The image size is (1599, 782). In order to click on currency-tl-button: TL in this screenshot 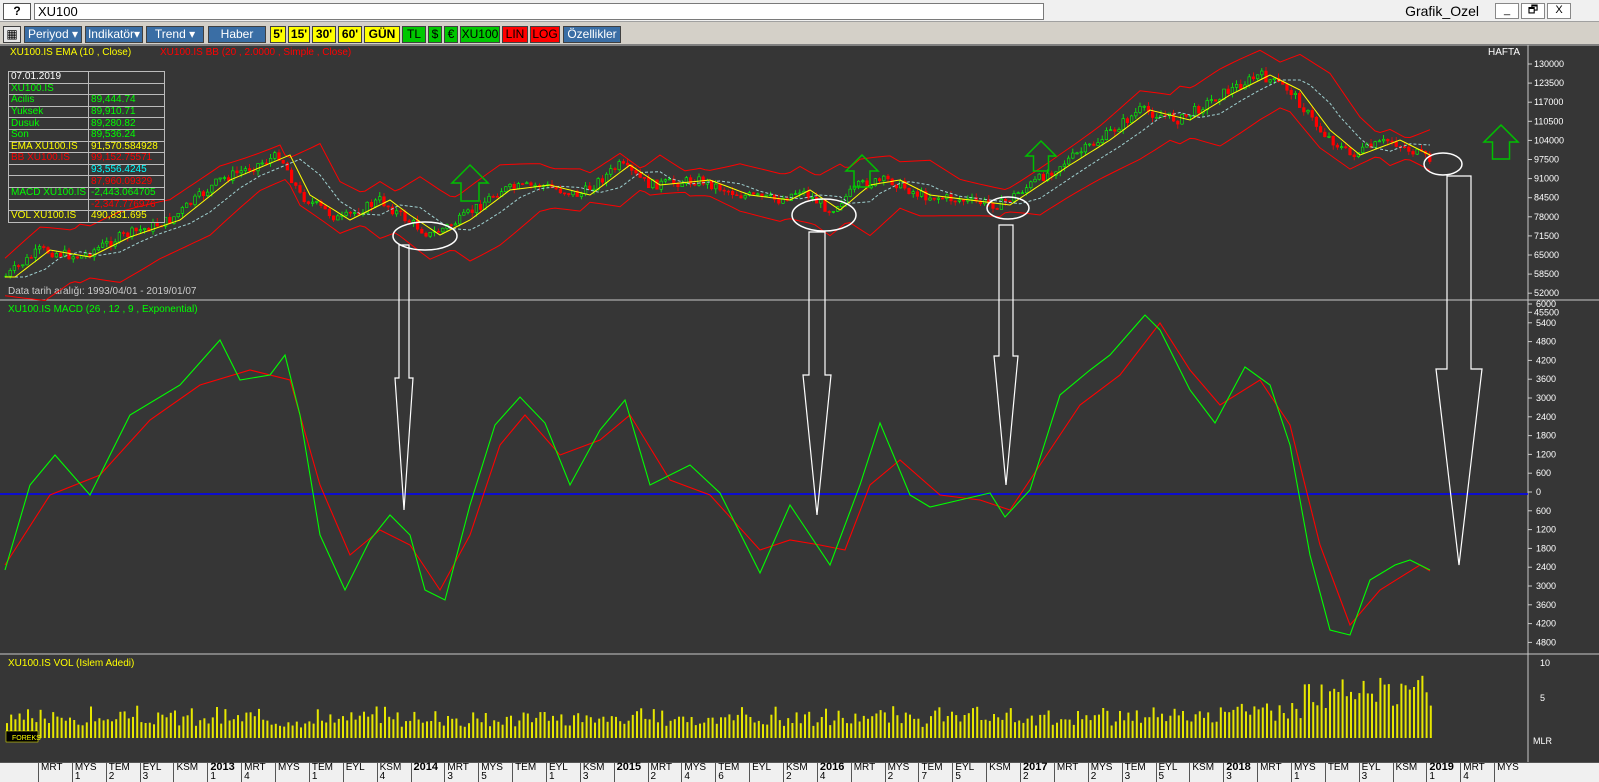, I will do `click(414, 34)`.